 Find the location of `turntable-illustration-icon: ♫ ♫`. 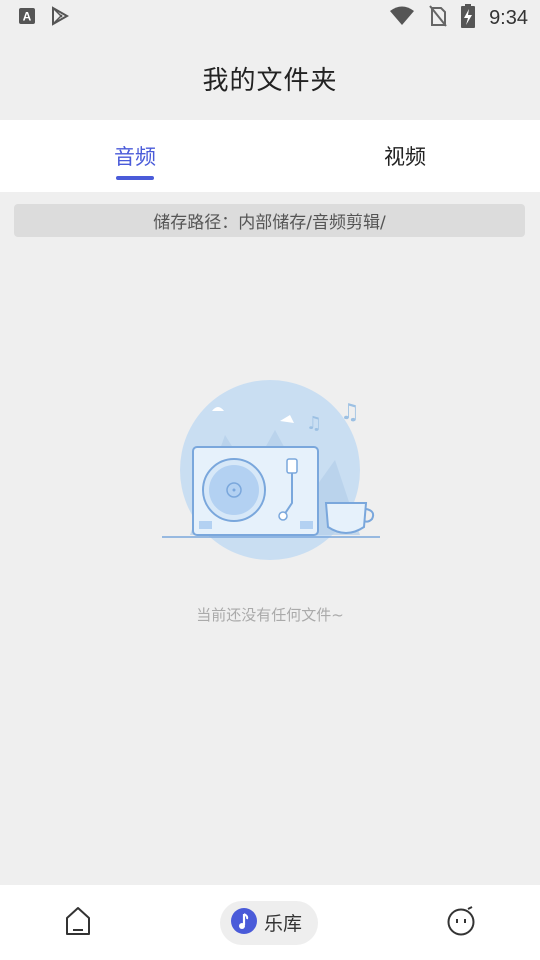

turntable-illustration-icon: ♫ ♫ is located at coordinates (271, 470).